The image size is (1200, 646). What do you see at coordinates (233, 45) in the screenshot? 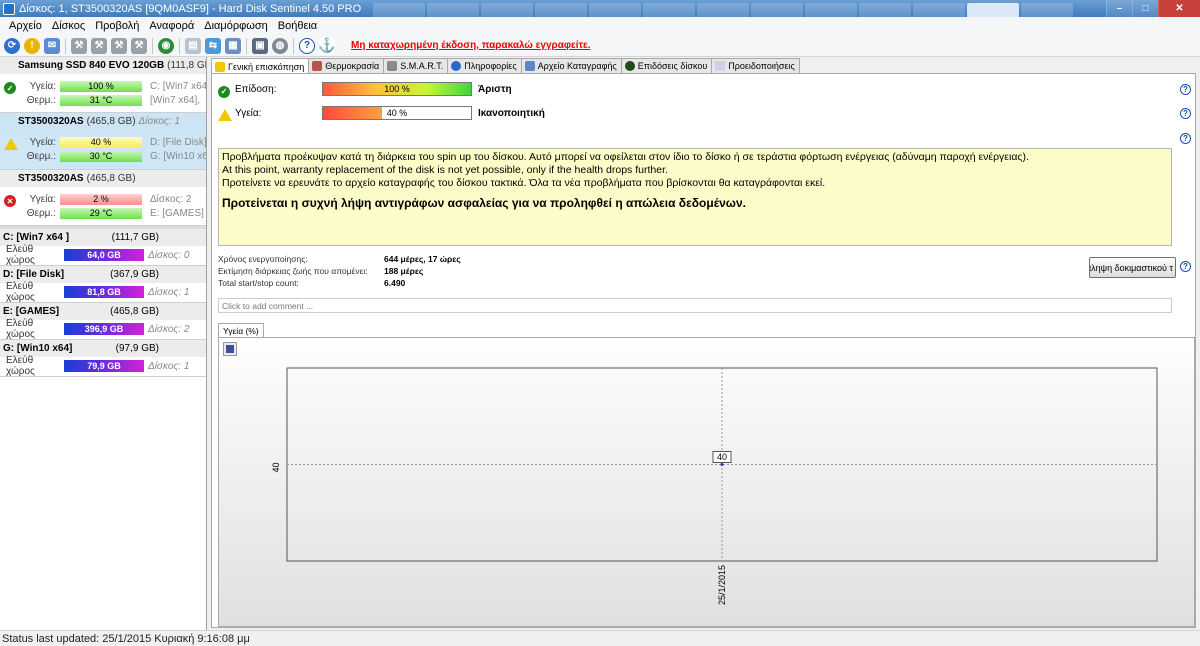
I see `save-report-icon: ▦` at bounding box center [233, 45].